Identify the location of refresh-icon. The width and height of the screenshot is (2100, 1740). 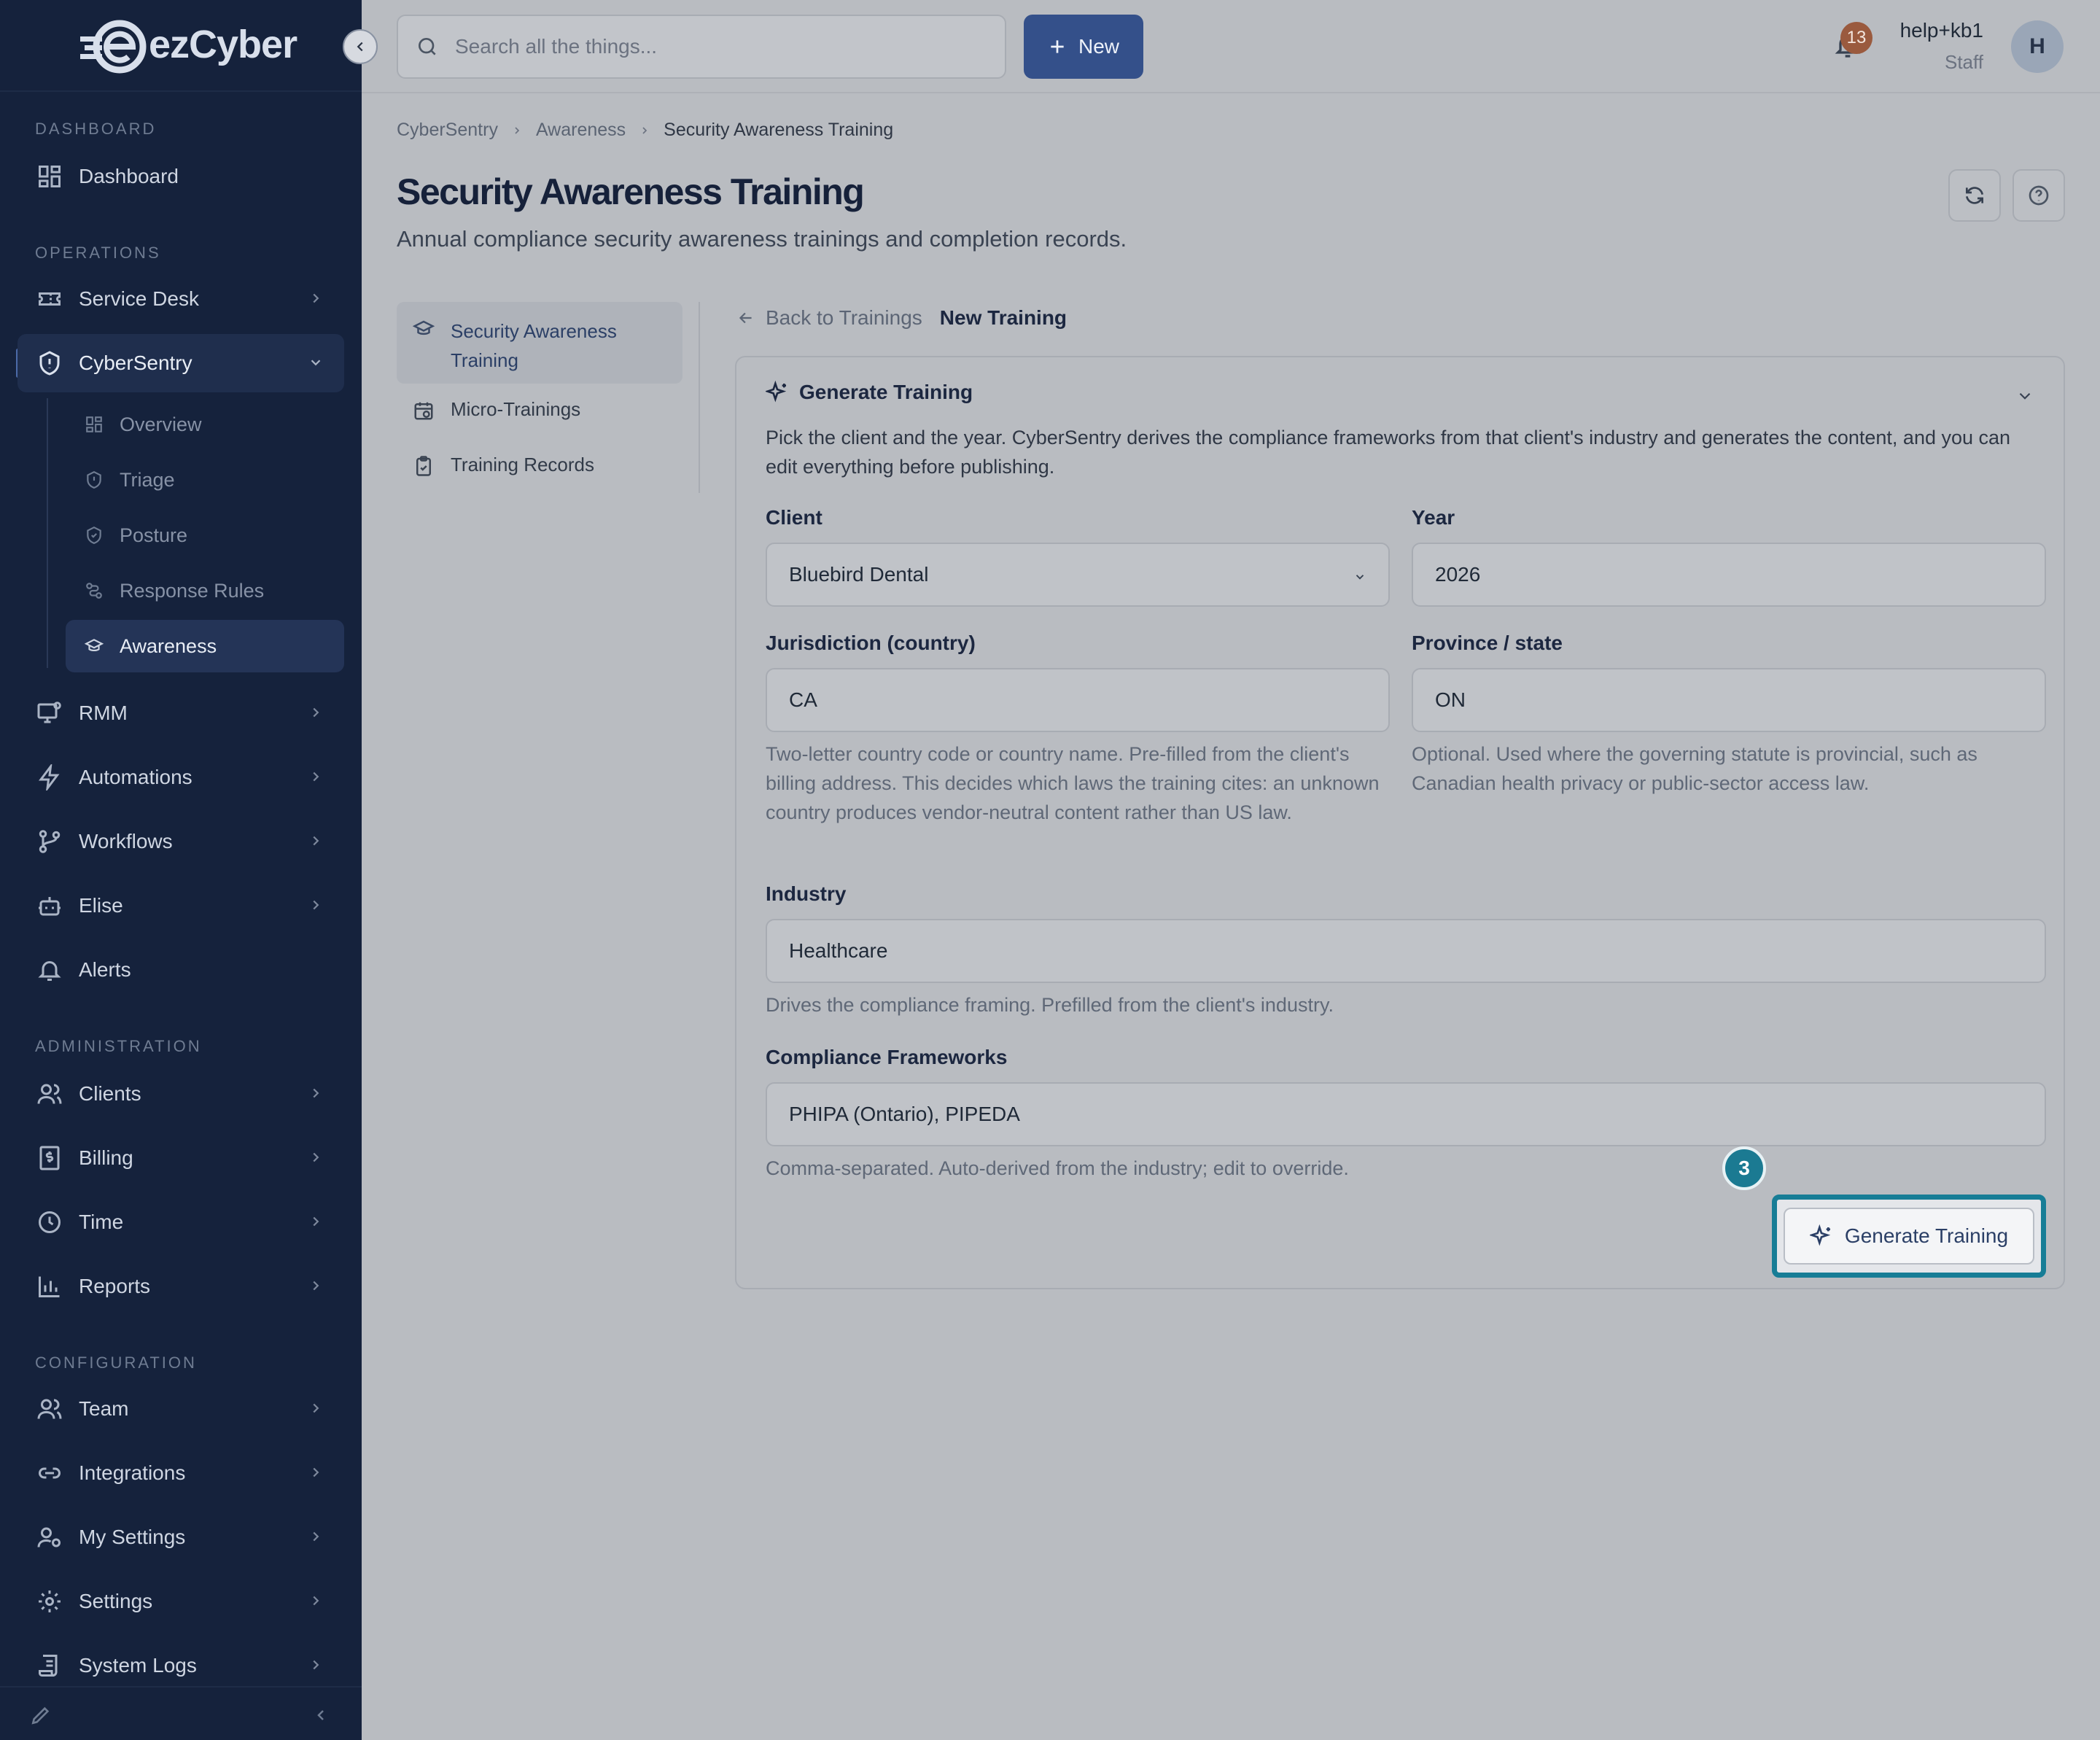
(1974, 195).